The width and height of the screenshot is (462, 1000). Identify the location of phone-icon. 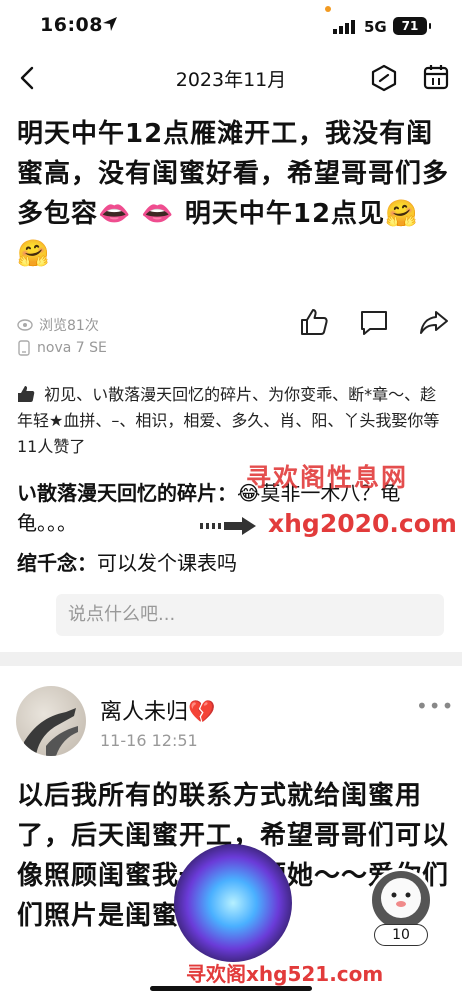
(24, 348).